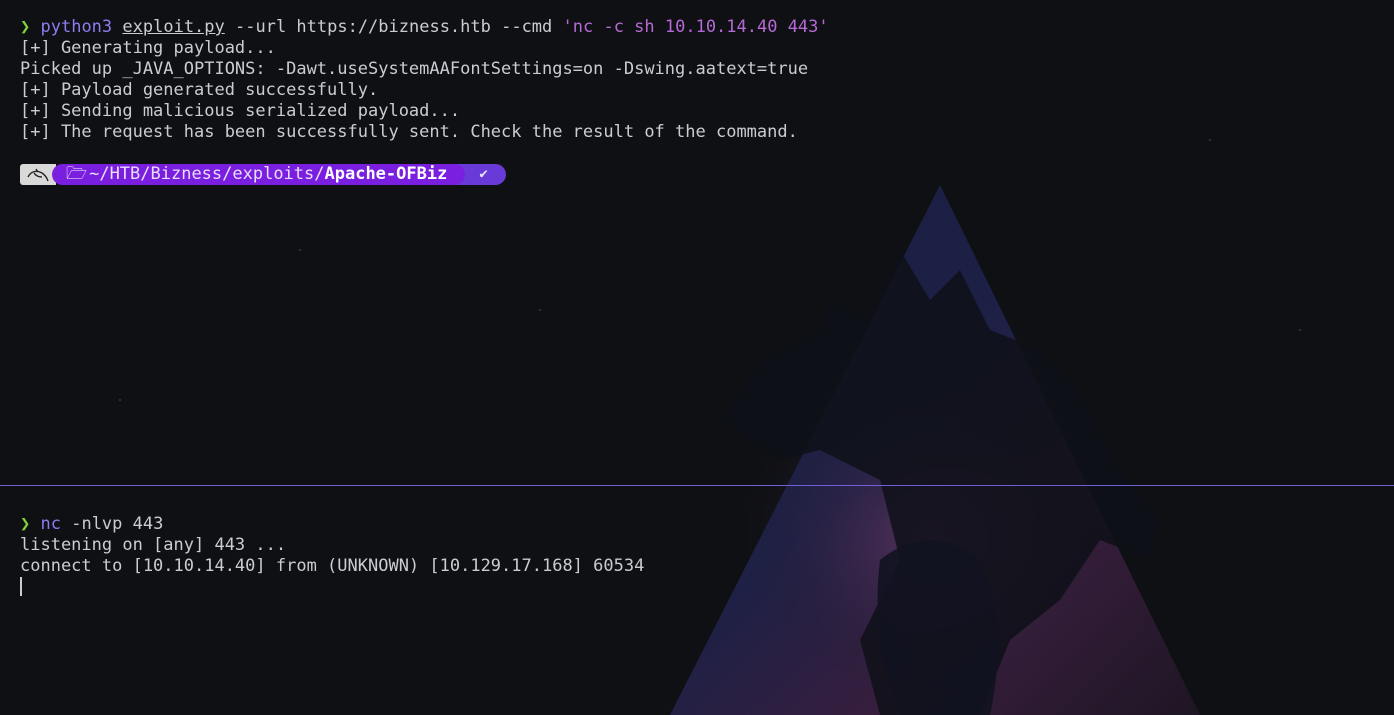  I want to click on command-args: --url https://bizness.htb --cmd, so click(393, 27).